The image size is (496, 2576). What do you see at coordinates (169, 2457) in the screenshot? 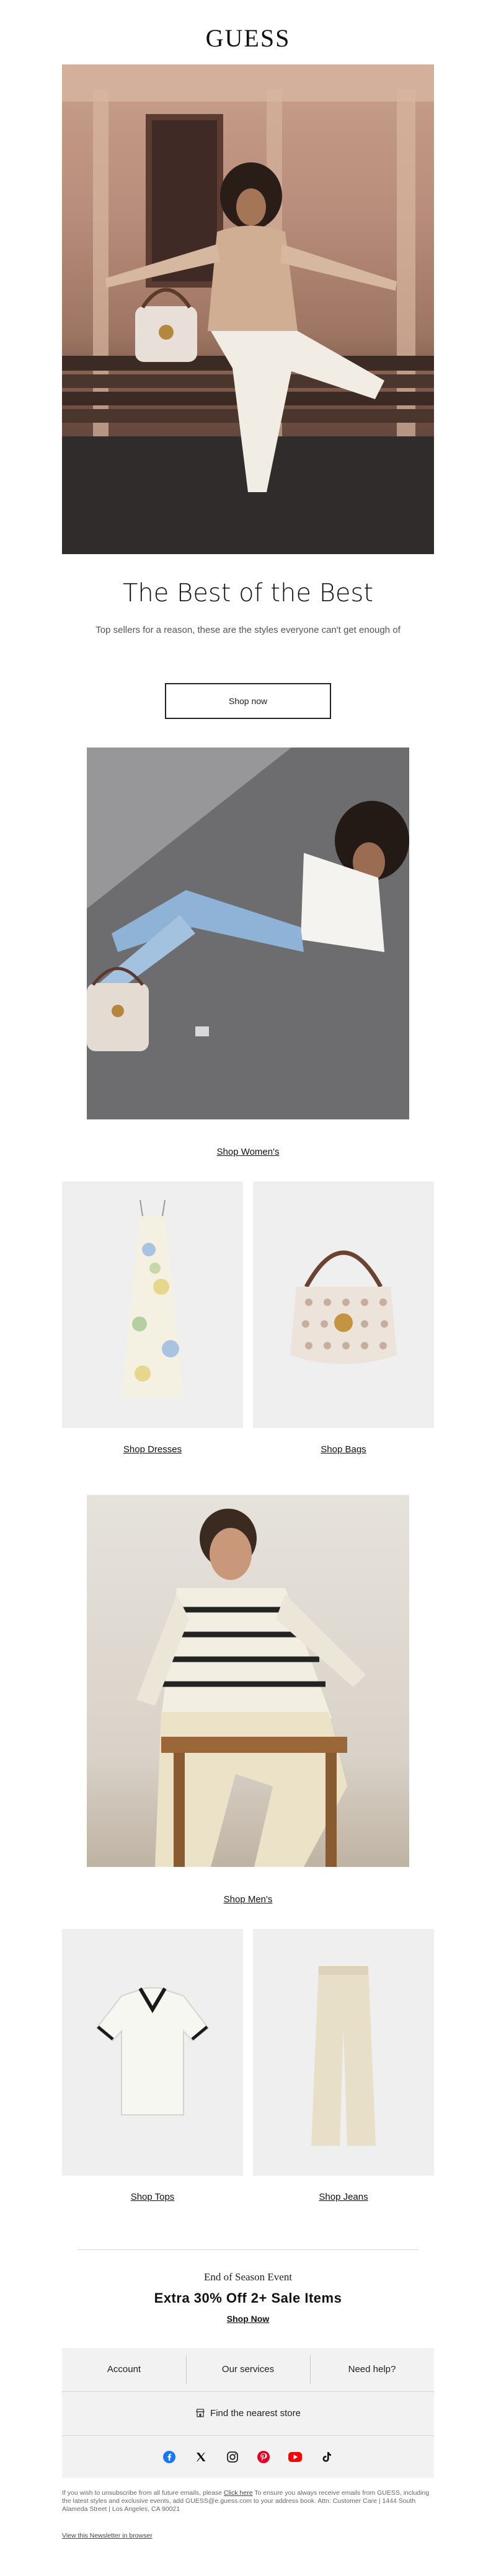
I see `facebook-icon` at bounding box center [169, 2457].